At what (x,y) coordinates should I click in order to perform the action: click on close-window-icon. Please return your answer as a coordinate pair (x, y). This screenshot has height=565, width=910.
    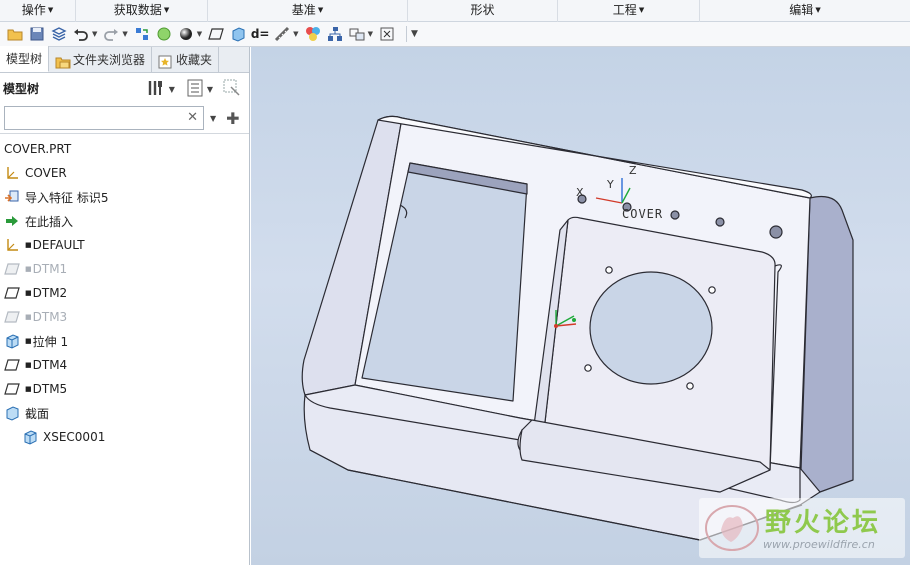
    Looking at the image, I should click on (387, 34).